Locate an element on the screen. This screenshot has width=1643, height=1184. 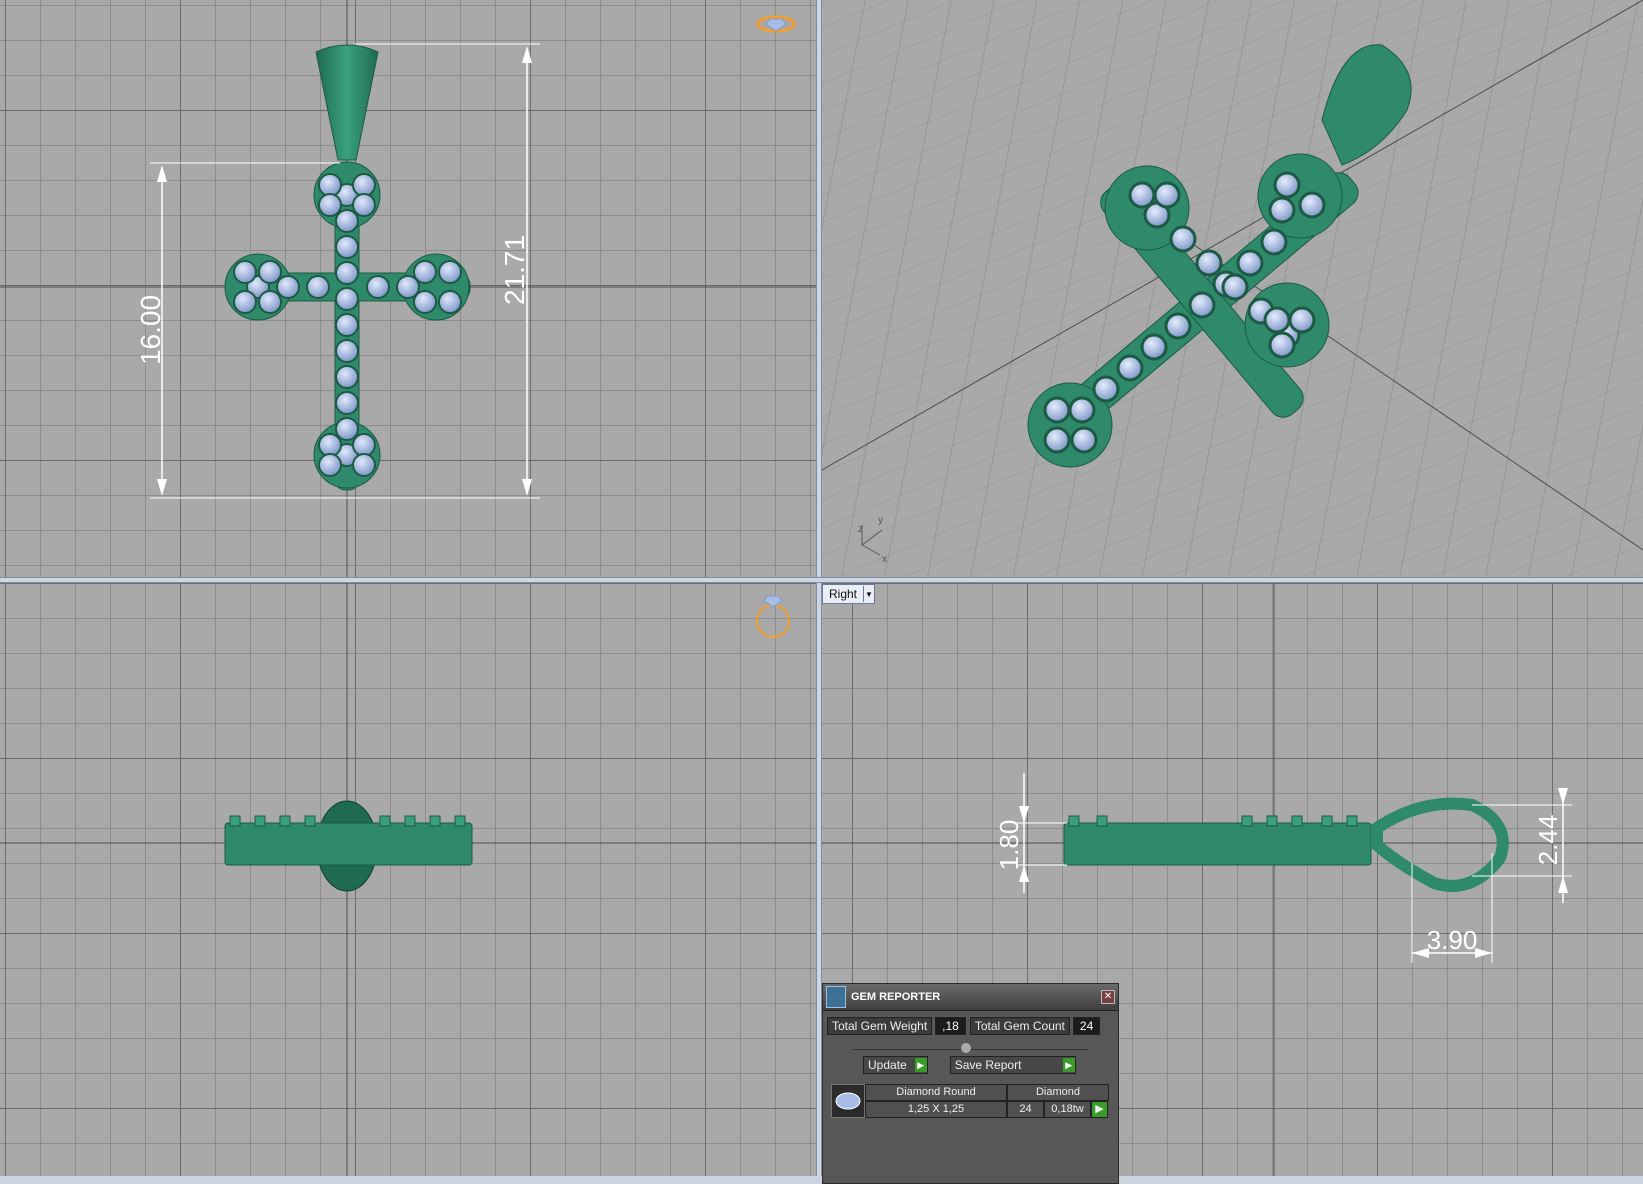
gem-material: Diamond is located at coordinates (1058, 1092).